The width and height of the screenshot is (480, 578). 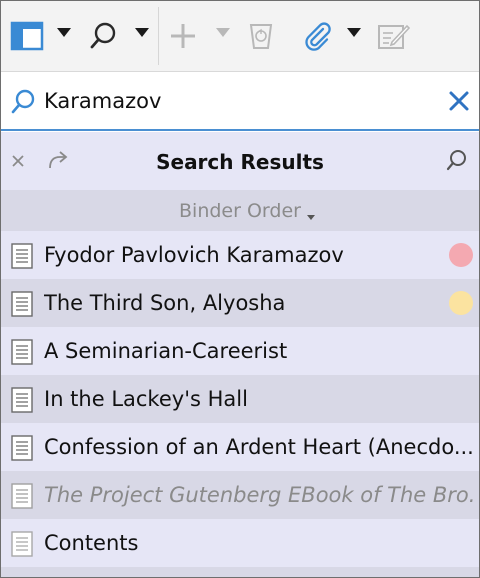 I want to click on trash-button, so click(x=261, y=36).